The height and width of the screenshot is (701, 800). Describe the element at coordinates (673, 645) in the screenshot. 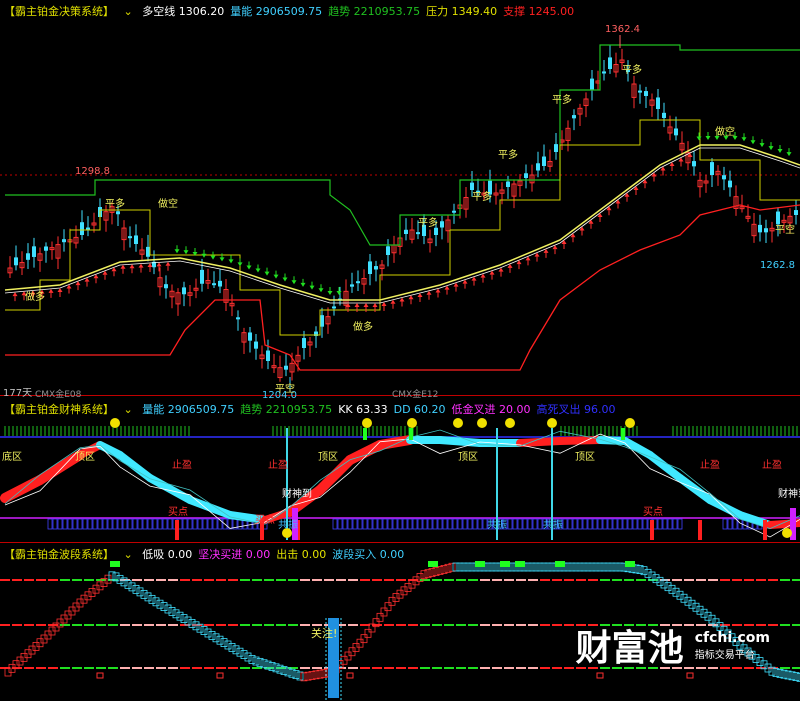

I see `watermark: 财富池 cfchi.com 指标交易平台` at that location.